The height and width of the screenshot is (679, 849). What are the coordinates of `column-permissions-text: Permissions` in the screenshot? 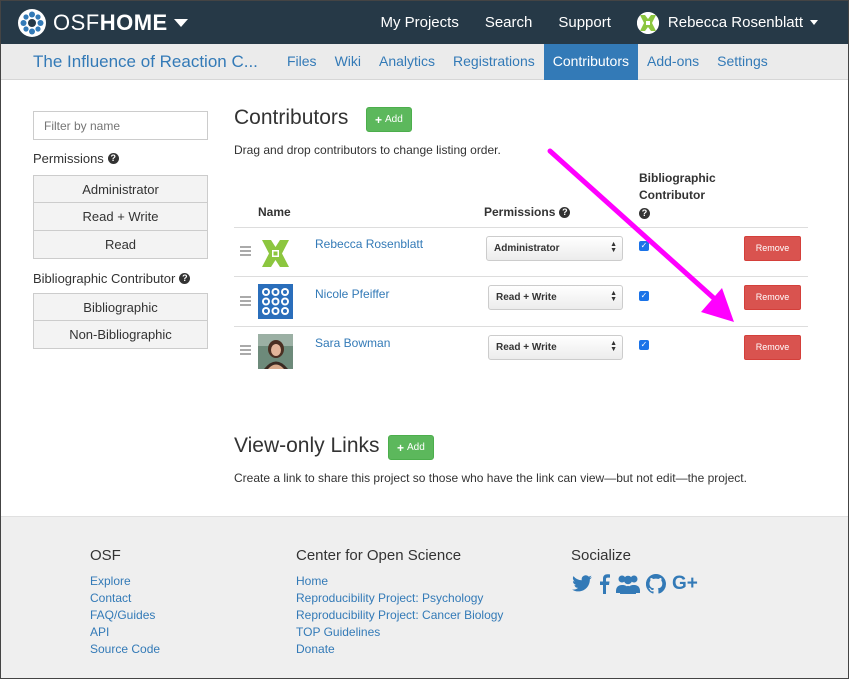 It's located at (520, 212).